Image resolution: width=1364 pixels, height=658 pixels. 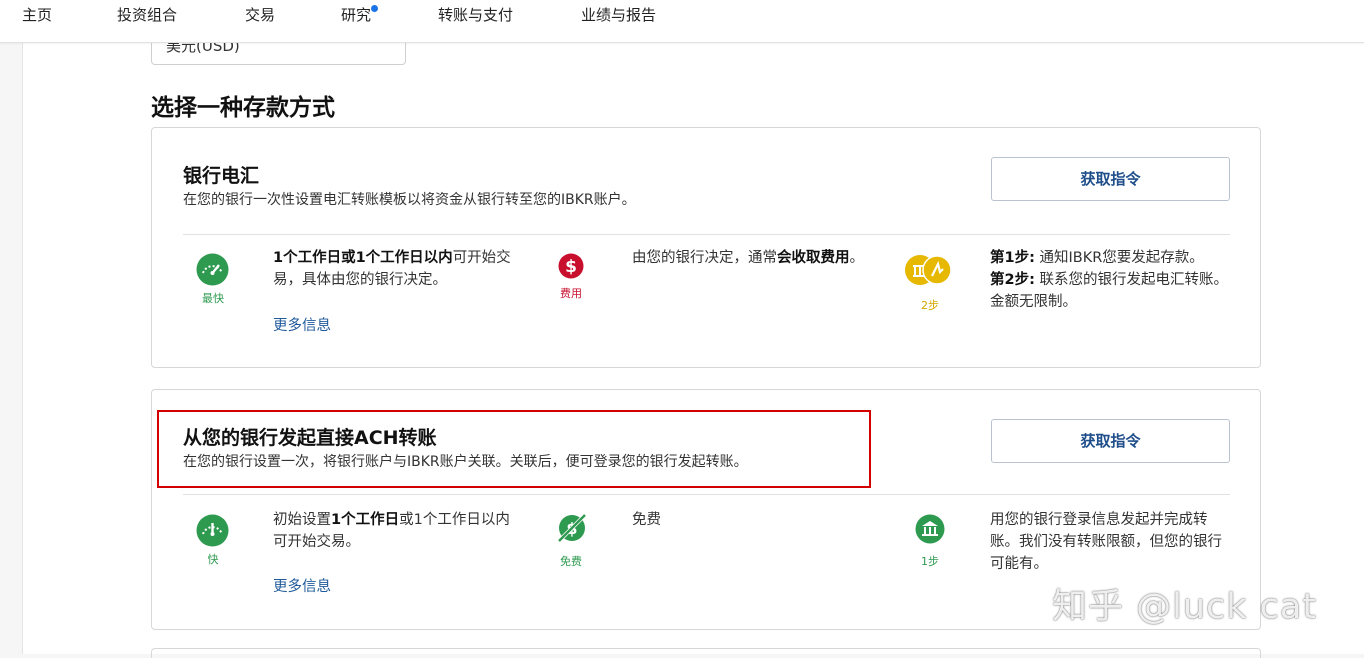 I want to click on step2-label: 第2步:, so click(x=1012, y=280).